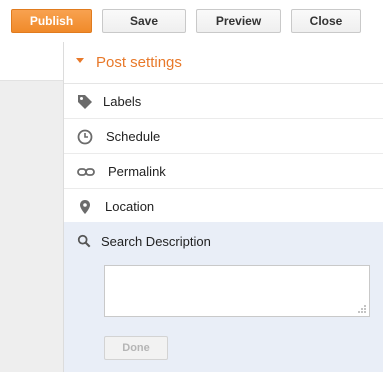 The image size is (383, 372). I want to click on settings-item-schedule: Schedule, so click(223, 136).